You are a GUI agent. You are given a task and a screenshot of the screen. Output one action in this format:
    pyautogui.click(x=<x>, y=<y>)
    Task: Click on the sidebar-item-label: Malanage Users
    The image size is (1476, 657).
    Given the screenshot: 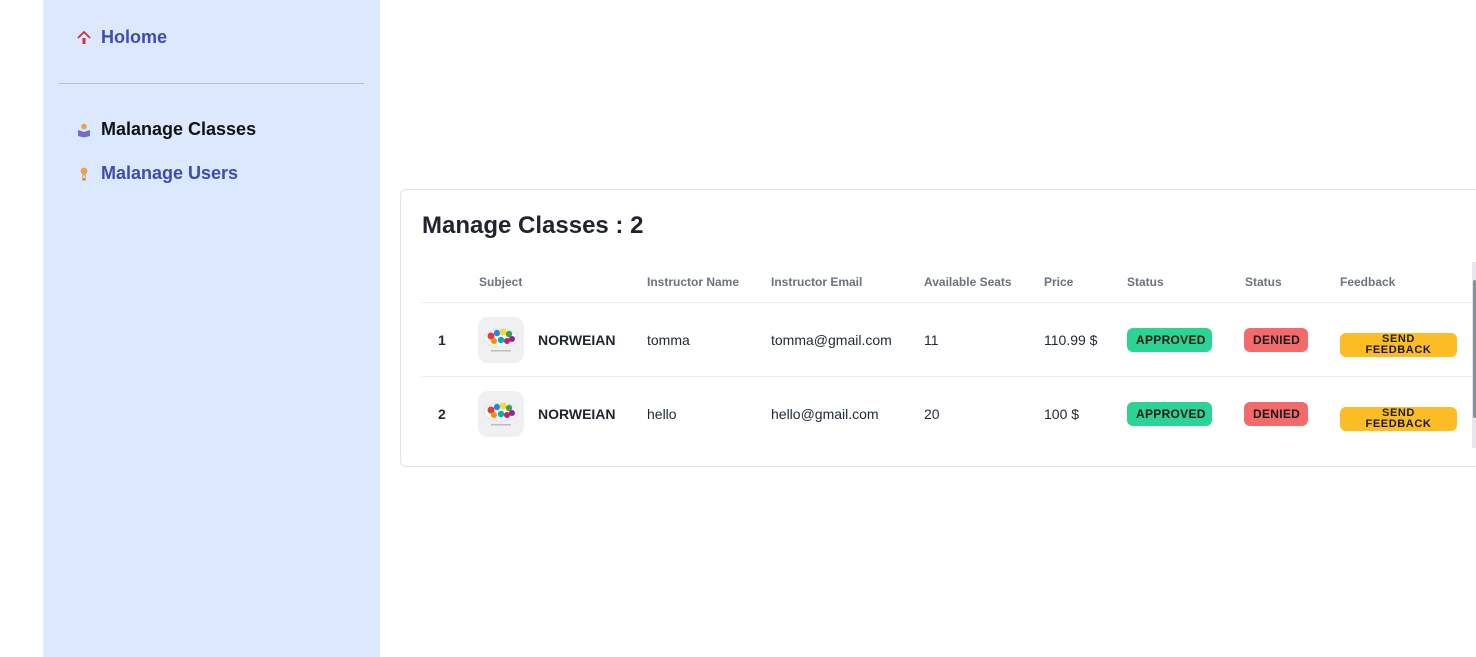 What is the action you would take?
    pyautogui.click(x=170, y=173)
    